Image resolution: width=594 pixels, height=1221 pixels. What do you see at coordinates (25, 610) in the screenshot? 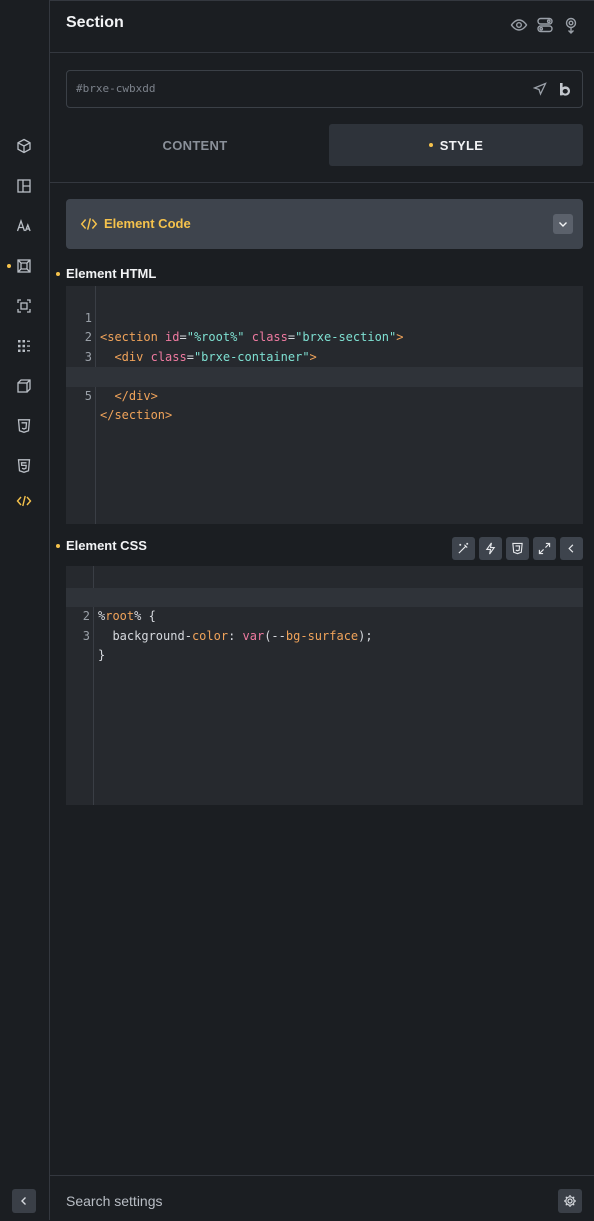
I see `left-rail` at bounding box center [25, 610].